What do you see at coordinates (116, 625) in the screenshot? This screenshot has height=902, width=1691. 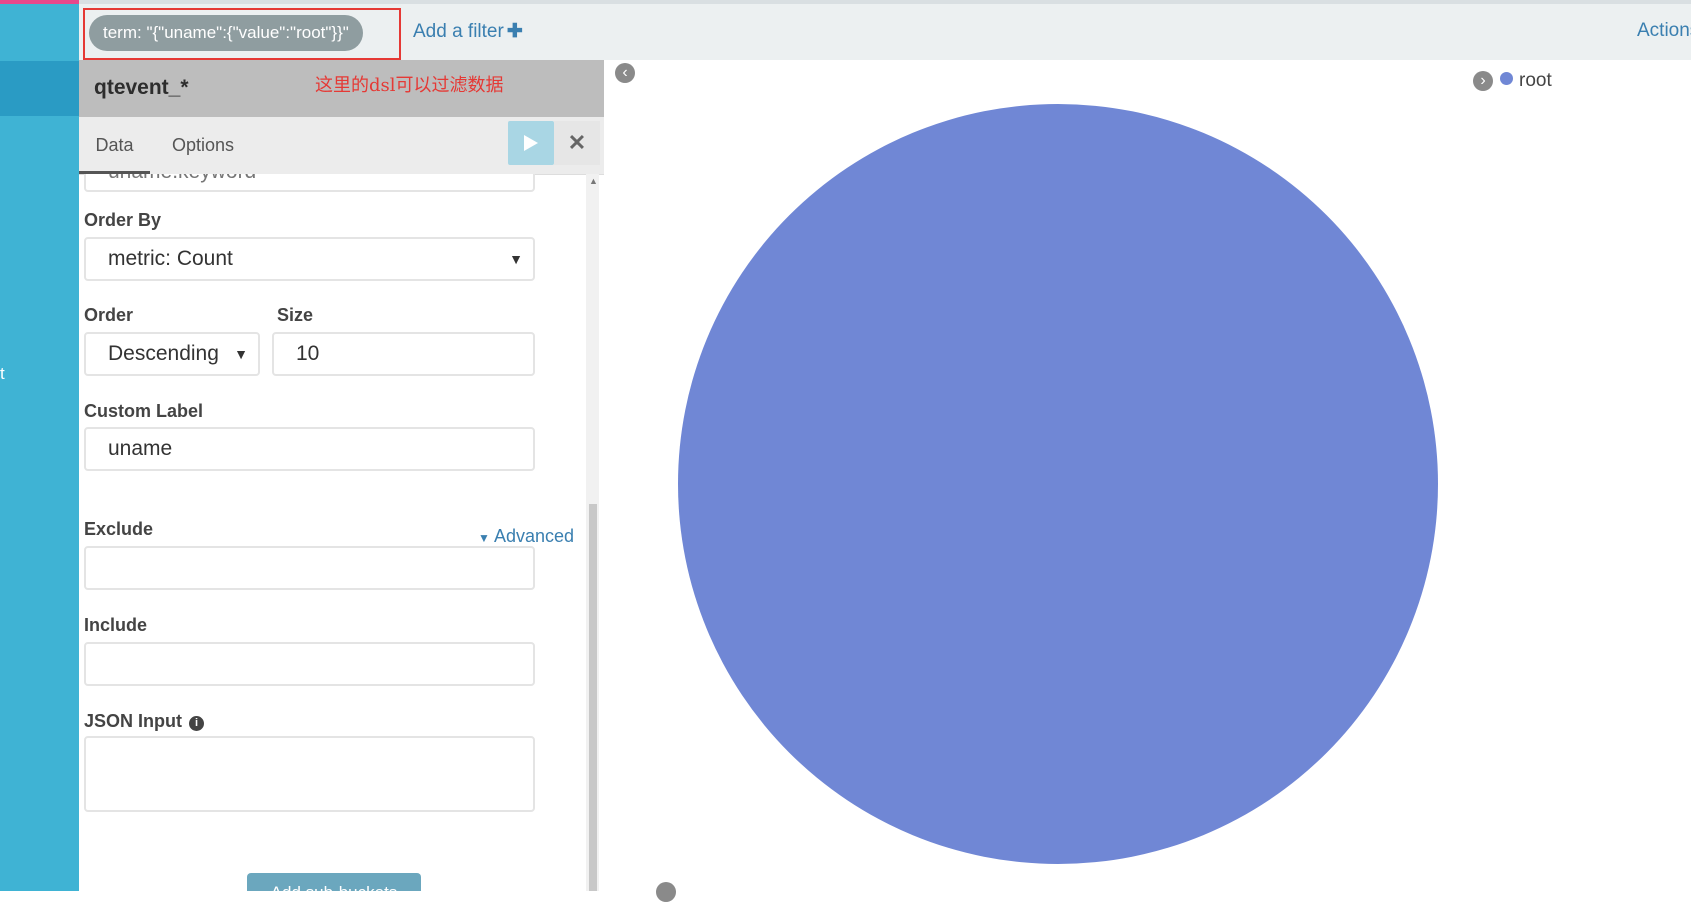 I see `include-label: Include` at bounding box center [116, 625].